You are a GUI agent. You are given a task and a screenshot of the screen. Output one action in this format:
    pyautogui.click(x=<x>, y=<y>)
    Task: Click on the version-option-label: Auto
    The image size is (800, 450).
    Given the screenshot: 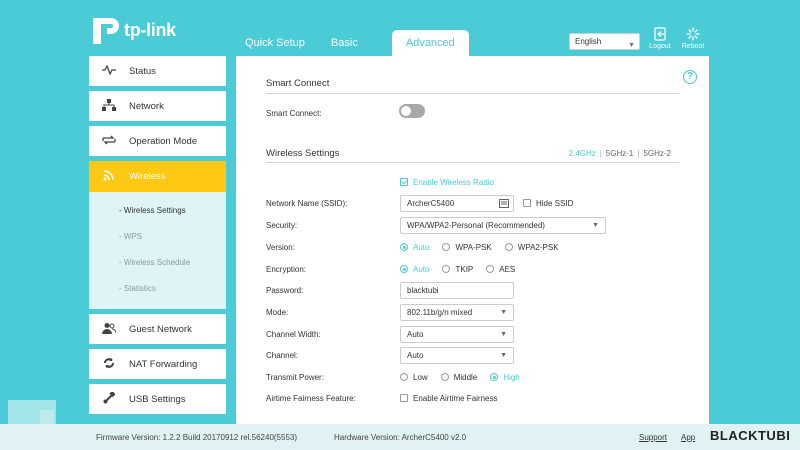 What is the action you would take?
    pyautogui.click(x=421, y=247)
    